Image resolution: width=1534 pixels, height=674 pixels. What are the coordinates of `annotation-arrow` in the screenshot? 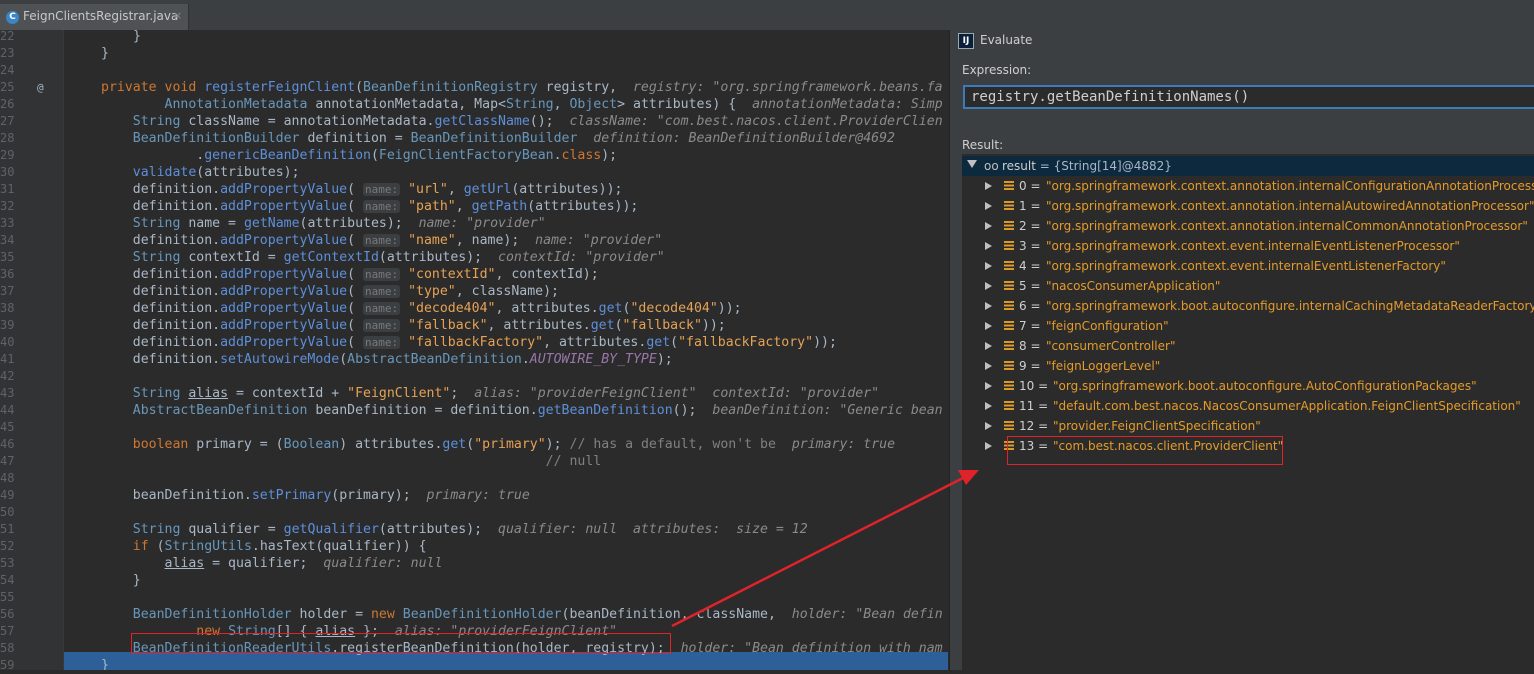 It's located at (825, 549).